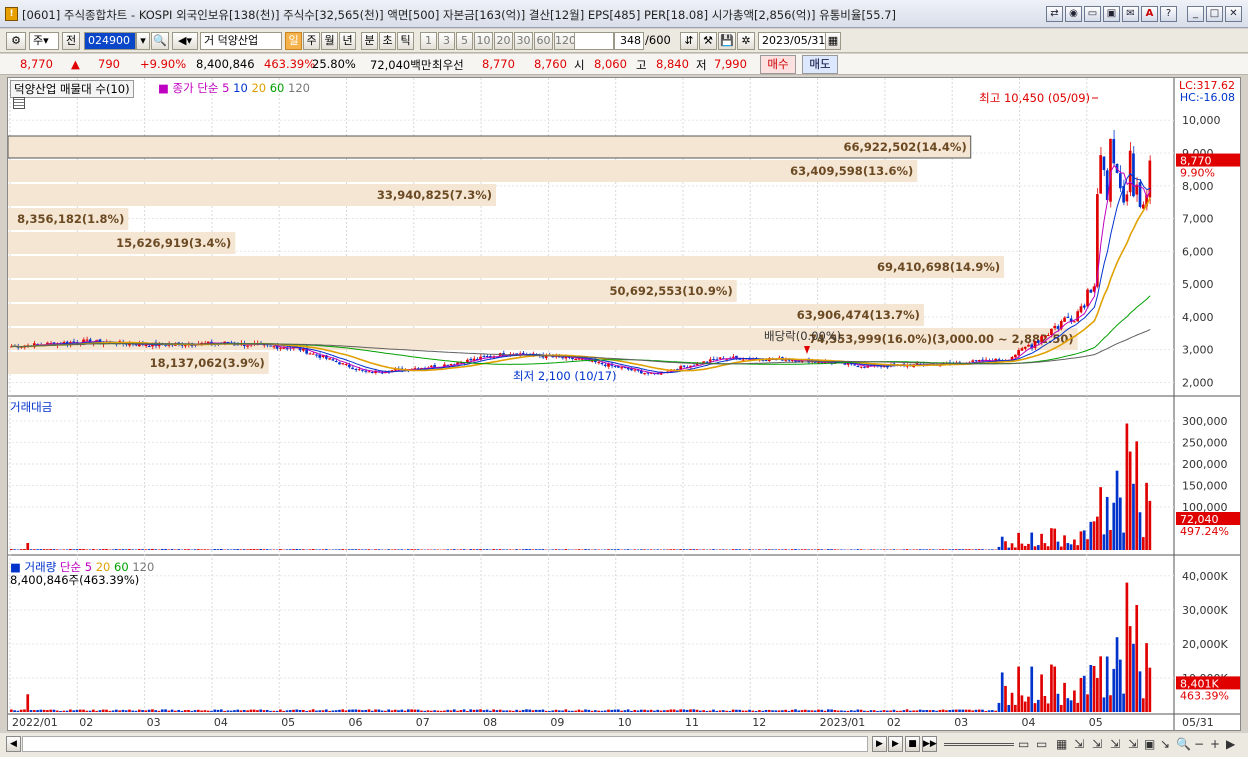 This screenshot has width=1248, height=757. I want to click on prev-button: 전, so click(71, 41).